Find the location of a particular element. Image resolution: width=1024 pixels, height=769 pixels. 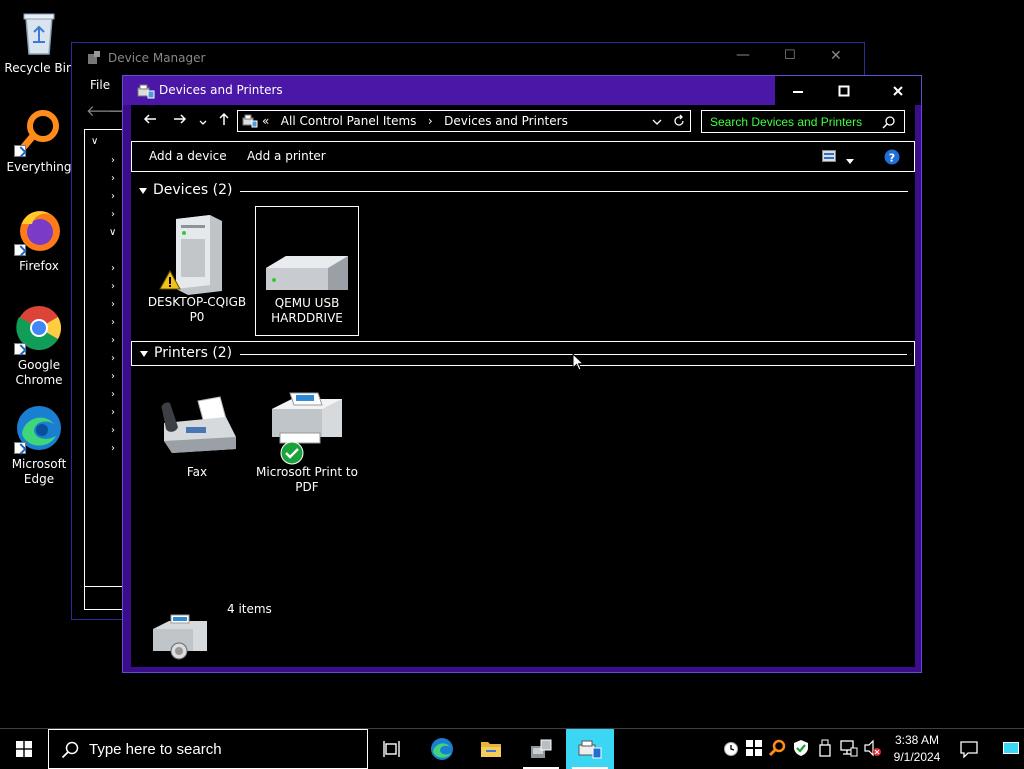

minimize-button: — is located at coordinates (743, 55).